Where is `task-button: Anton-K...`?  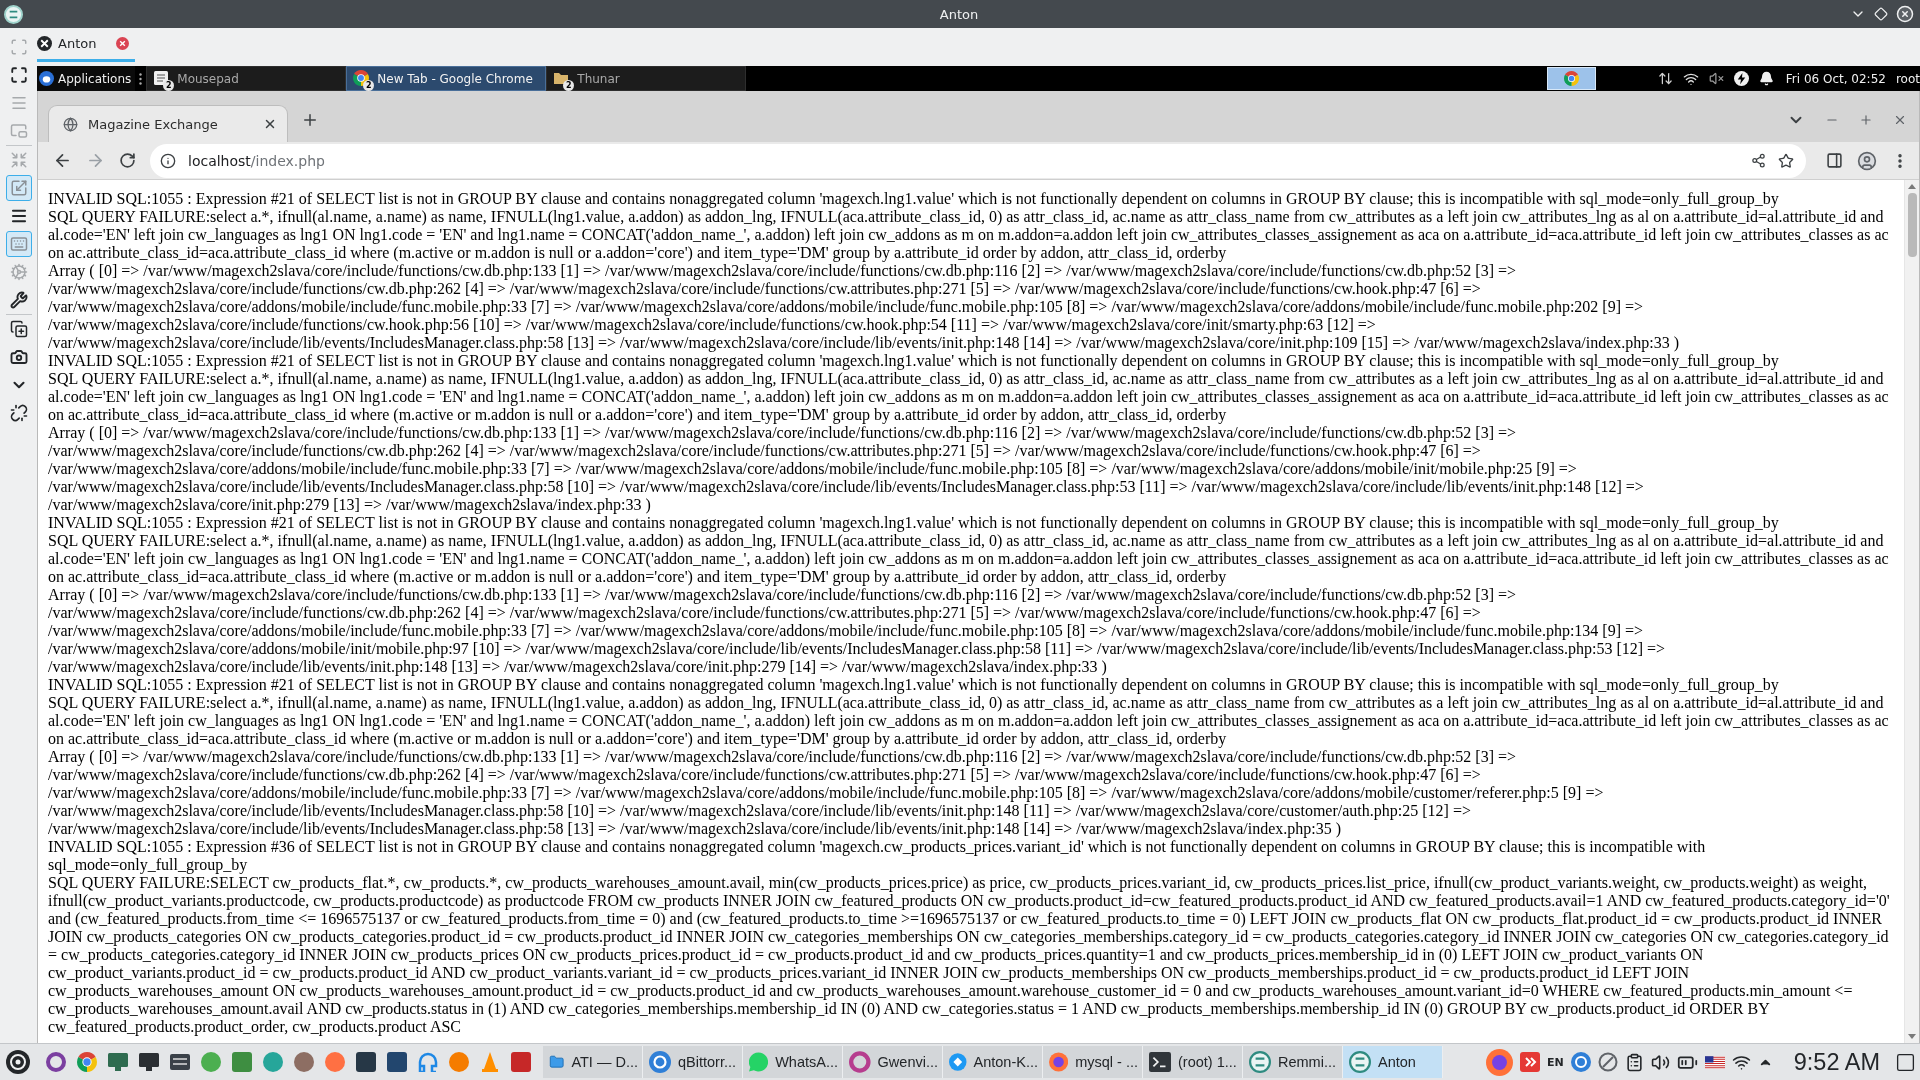 task-button: Anton-K... is located at coordinates (993, 1062).